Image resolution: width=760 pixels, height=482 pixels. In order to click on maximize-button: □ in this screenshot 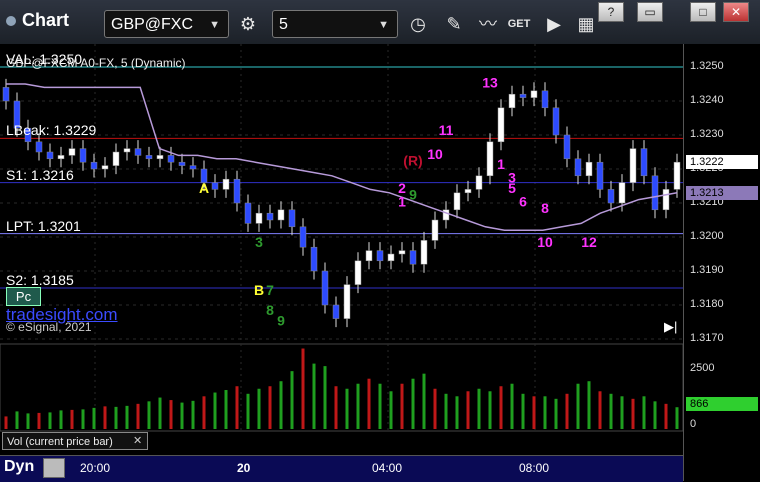, I will do `click(703, 12)`.